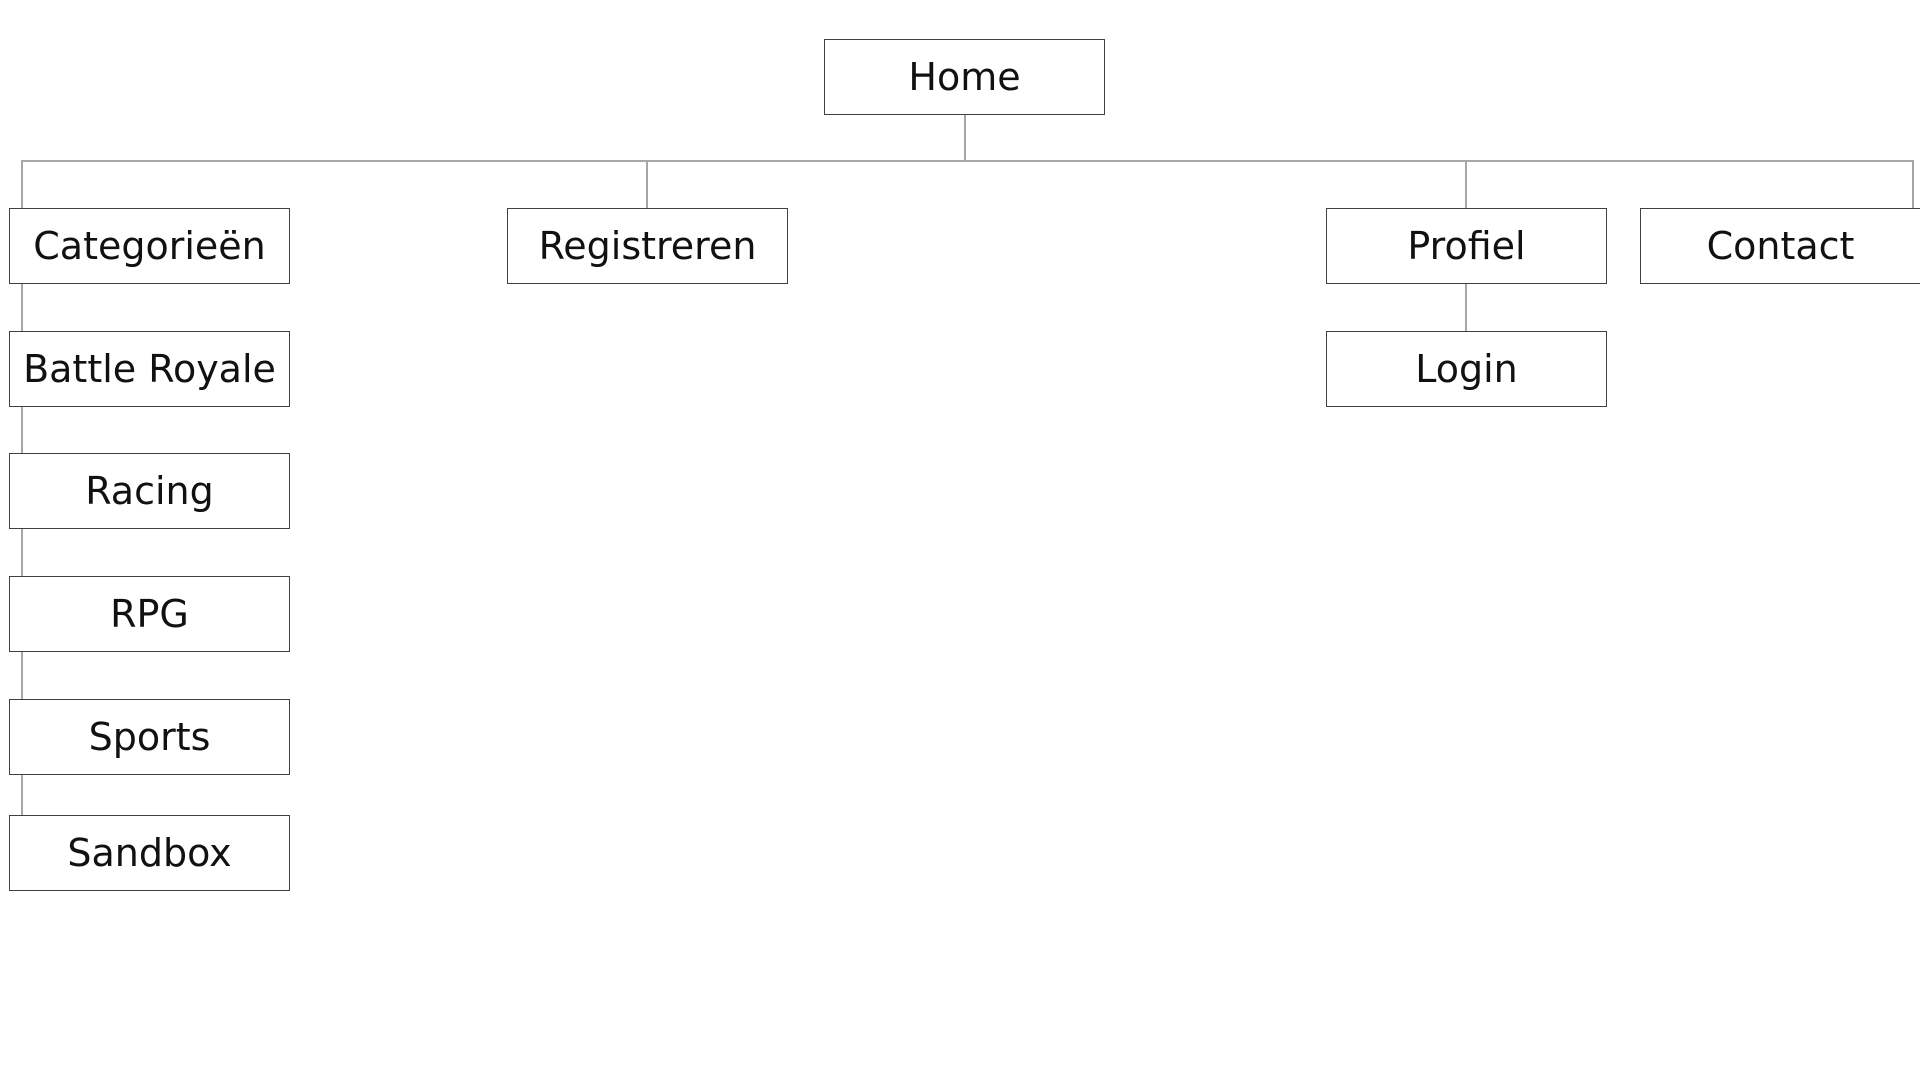  What do you see at coordinates (964, 77) in the screenshot?
I see `node-home: Home` at bounding box center [964, 77].